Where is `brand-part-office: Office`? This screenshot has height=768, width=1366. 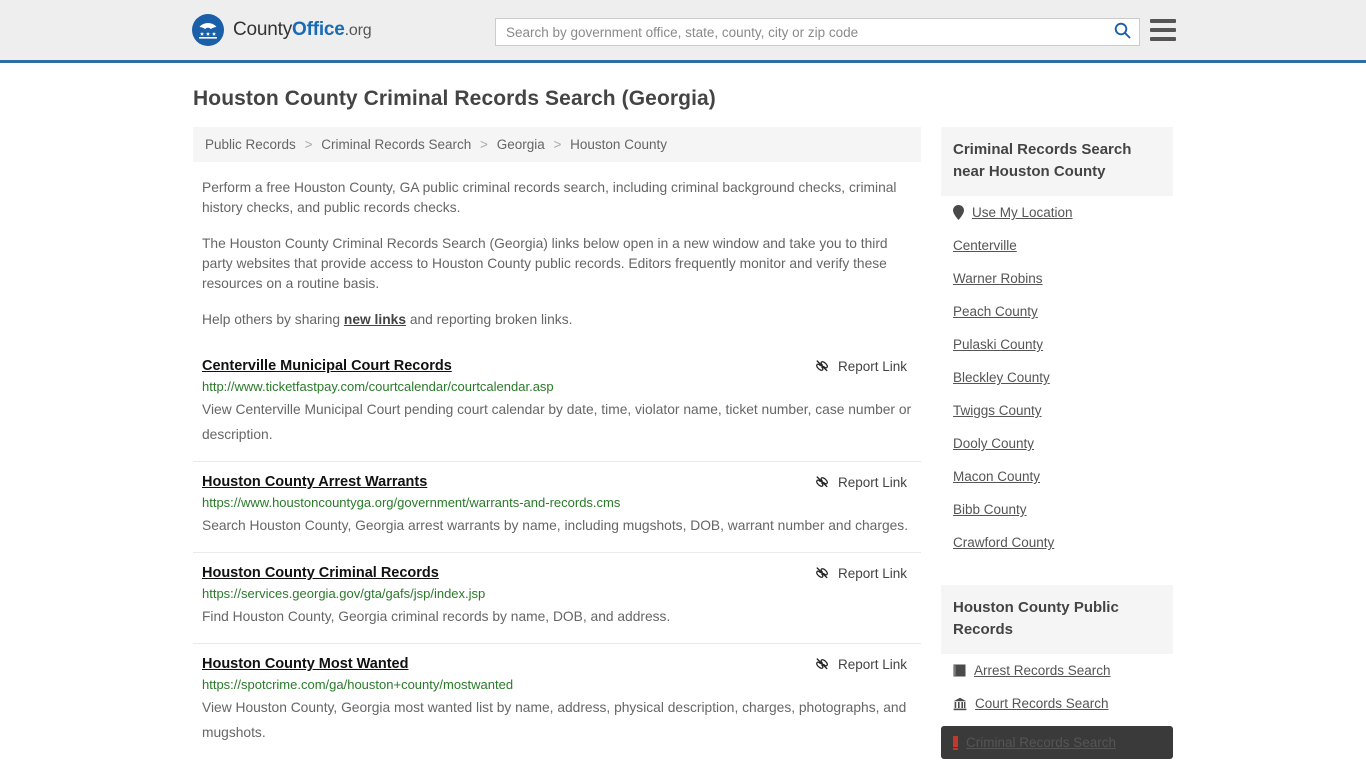 brand-part-office: Office is located at coordinates (318, 29).